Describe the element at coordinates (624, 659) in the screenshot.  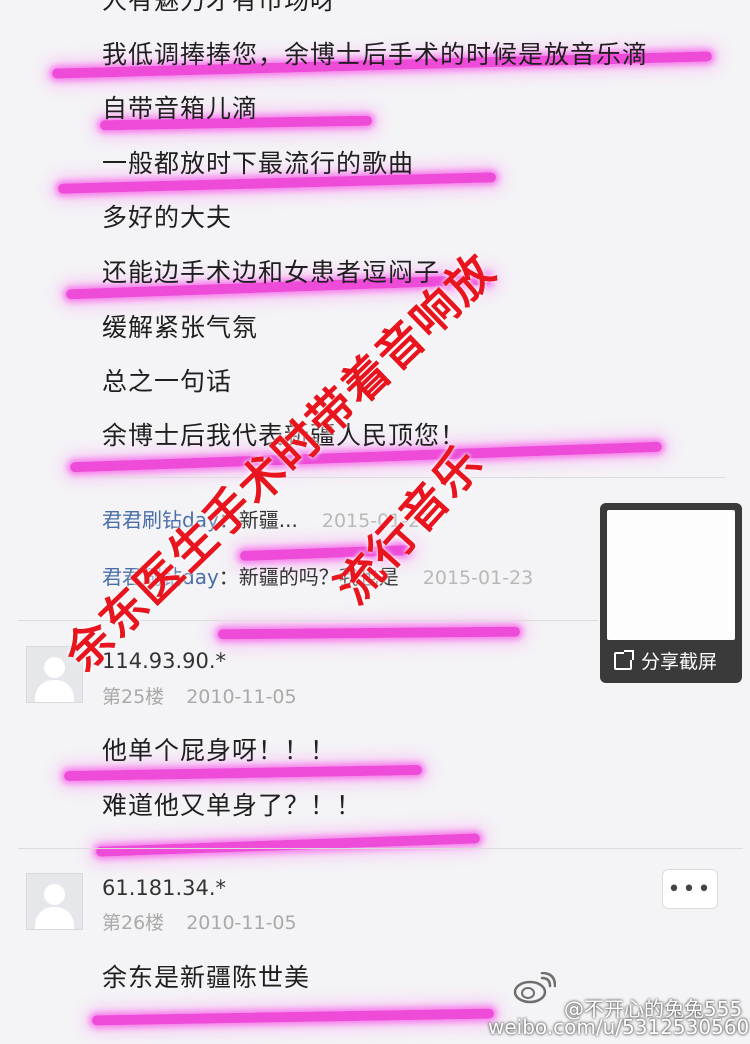
I see `share-icon` at that location.